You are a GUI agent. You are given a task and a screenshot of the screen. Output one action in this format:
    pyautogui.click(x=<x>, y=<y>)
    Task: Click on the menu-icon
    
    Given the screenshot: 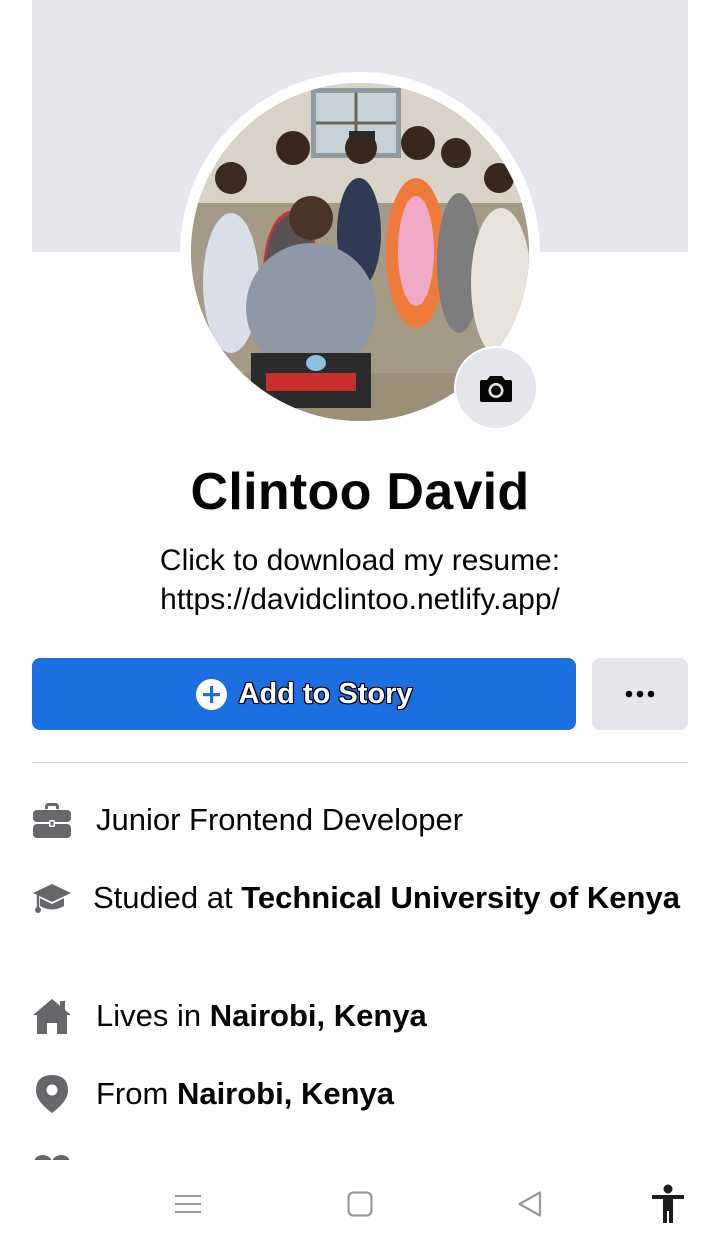 What is the action you would take?
    pyautogui.click(x=188, y=1204)
    